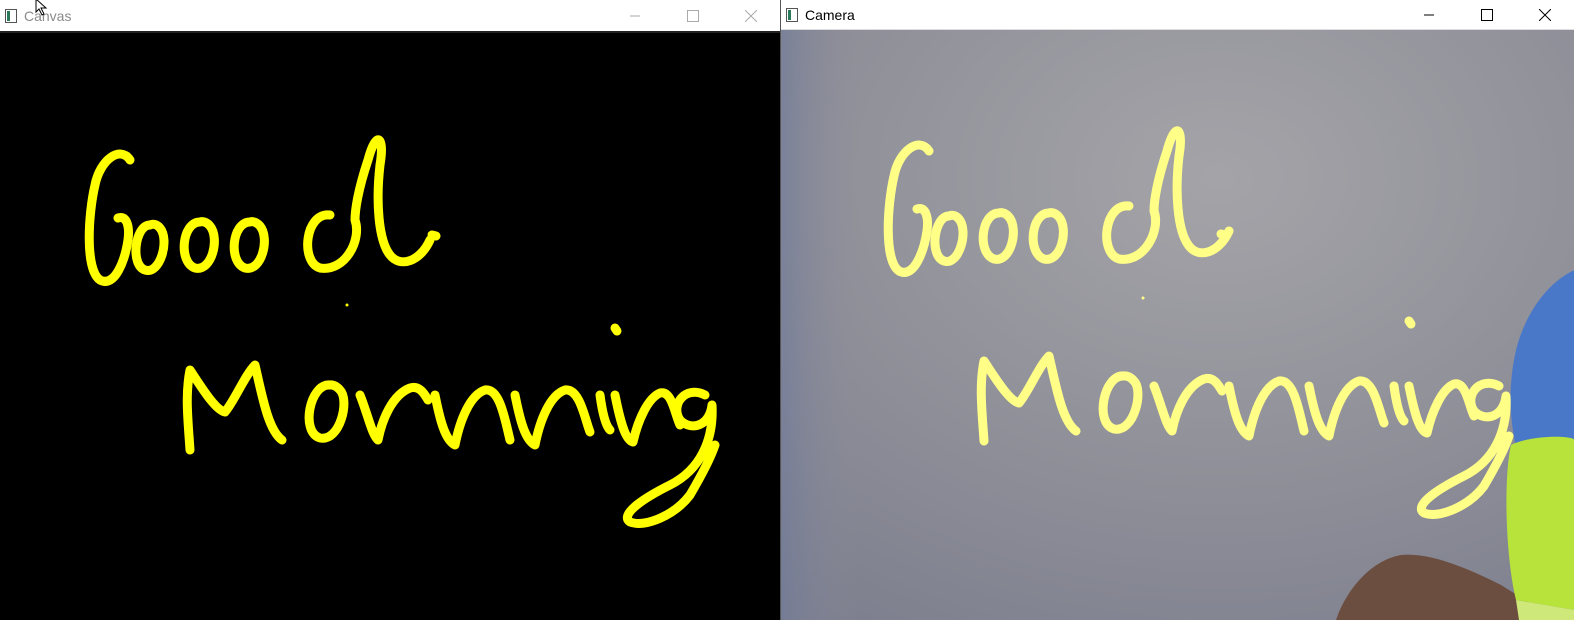 Image resolution: width=1574 pixels, height=620 pixels. I want to click on mouse-pointer-icon, so click(41, 8).